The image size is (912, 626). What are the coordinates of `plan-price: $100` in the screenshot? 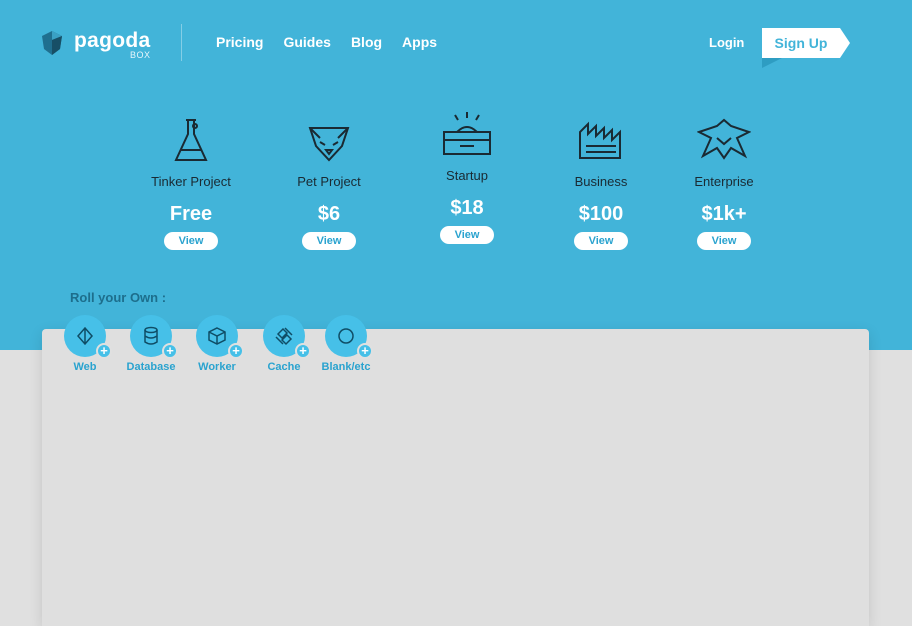 It's located at (601, 214).